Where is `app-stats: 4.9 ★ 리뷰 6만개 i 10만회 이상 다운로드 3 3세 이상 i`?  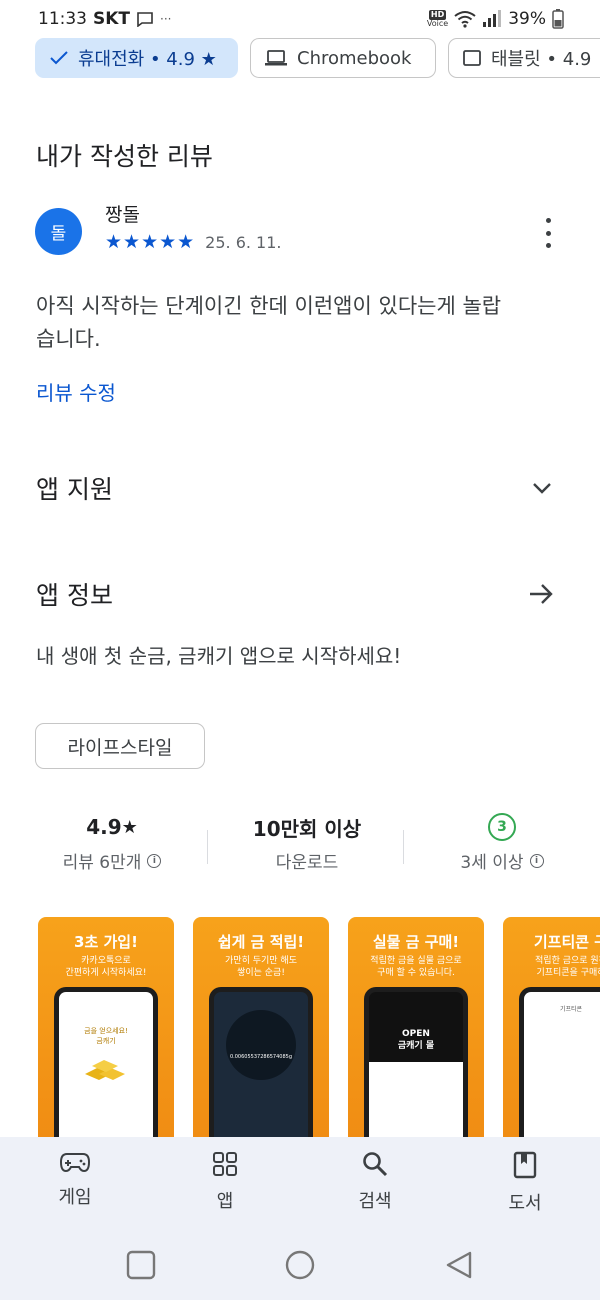
app-stats: 4.9 ★ 리뷰 6만개 i 10만회 이상 다운로드 3 3세 이상 i is located at coordinates (300, 852).